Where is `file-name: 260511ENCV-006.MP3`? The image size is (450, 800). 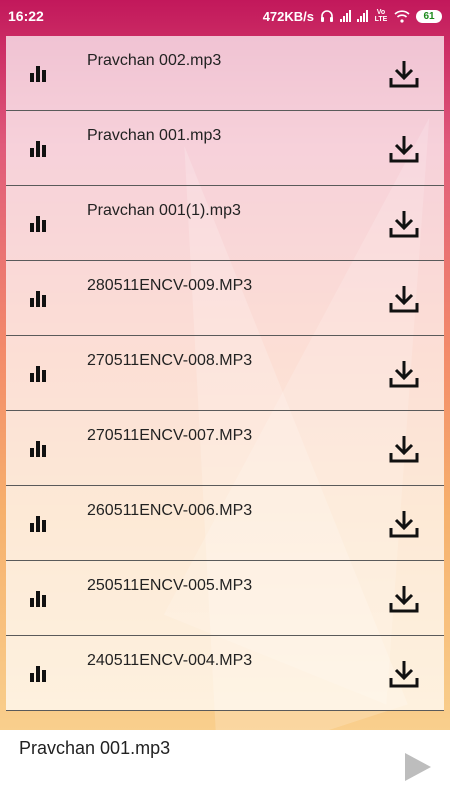 file-name: 260511ENCV-006.MP3 is located at coordinates (170, 510).